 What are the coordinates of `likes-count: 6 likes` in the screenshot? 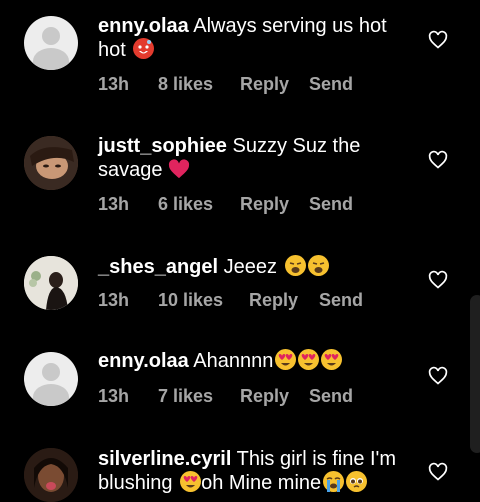 It's located at (185, 204).